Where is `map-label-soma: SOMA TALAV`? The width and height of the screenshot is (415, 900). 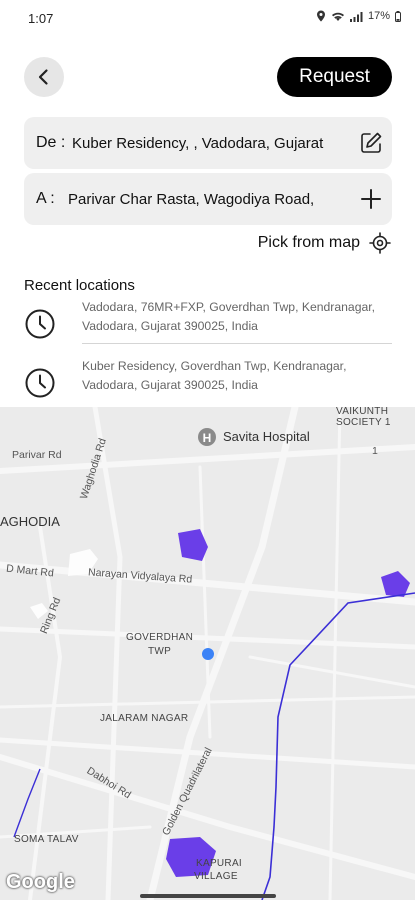
map-label-soma: SOMA TALAV is located at coordinates (46, 839).